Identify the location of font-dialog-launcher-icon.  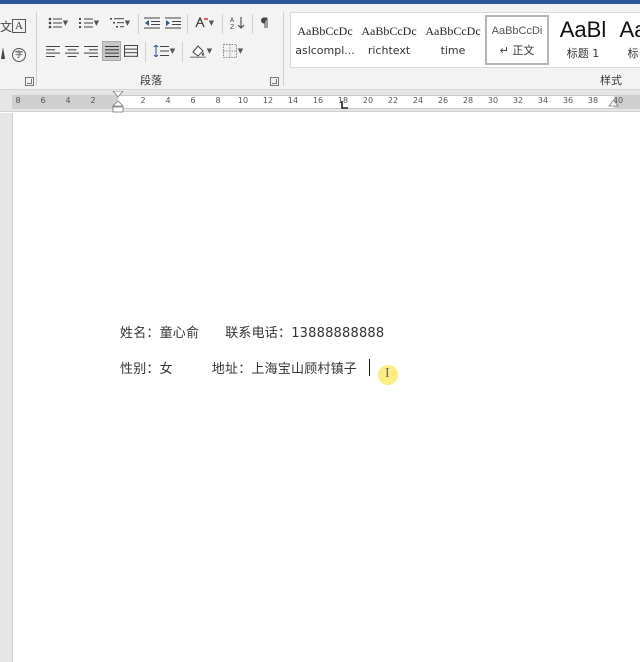
(29, 81).